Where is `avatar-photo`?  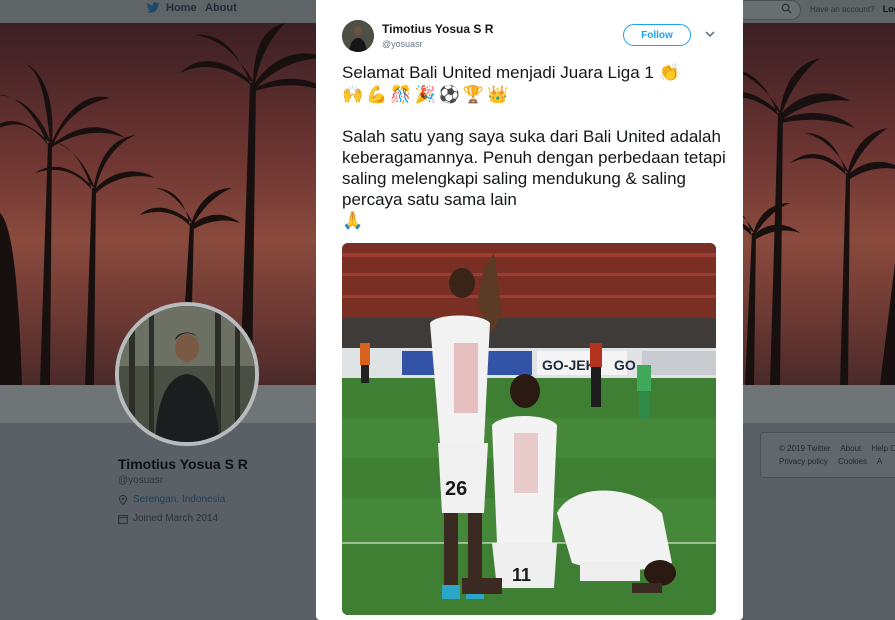 avatar-photo is located at coordinates (187, 374).